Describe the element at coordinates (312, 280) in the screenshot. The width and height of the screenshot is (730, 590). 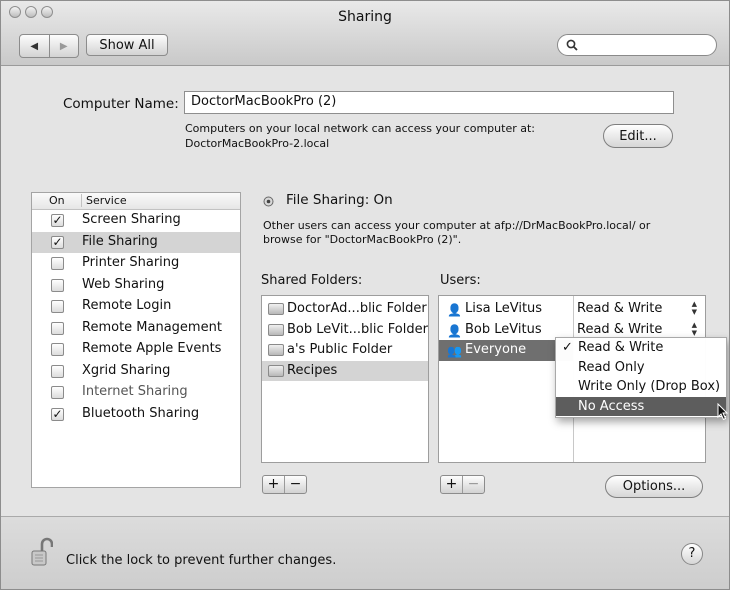
I see `shared-folders-label: Shared Folders:` at that location.